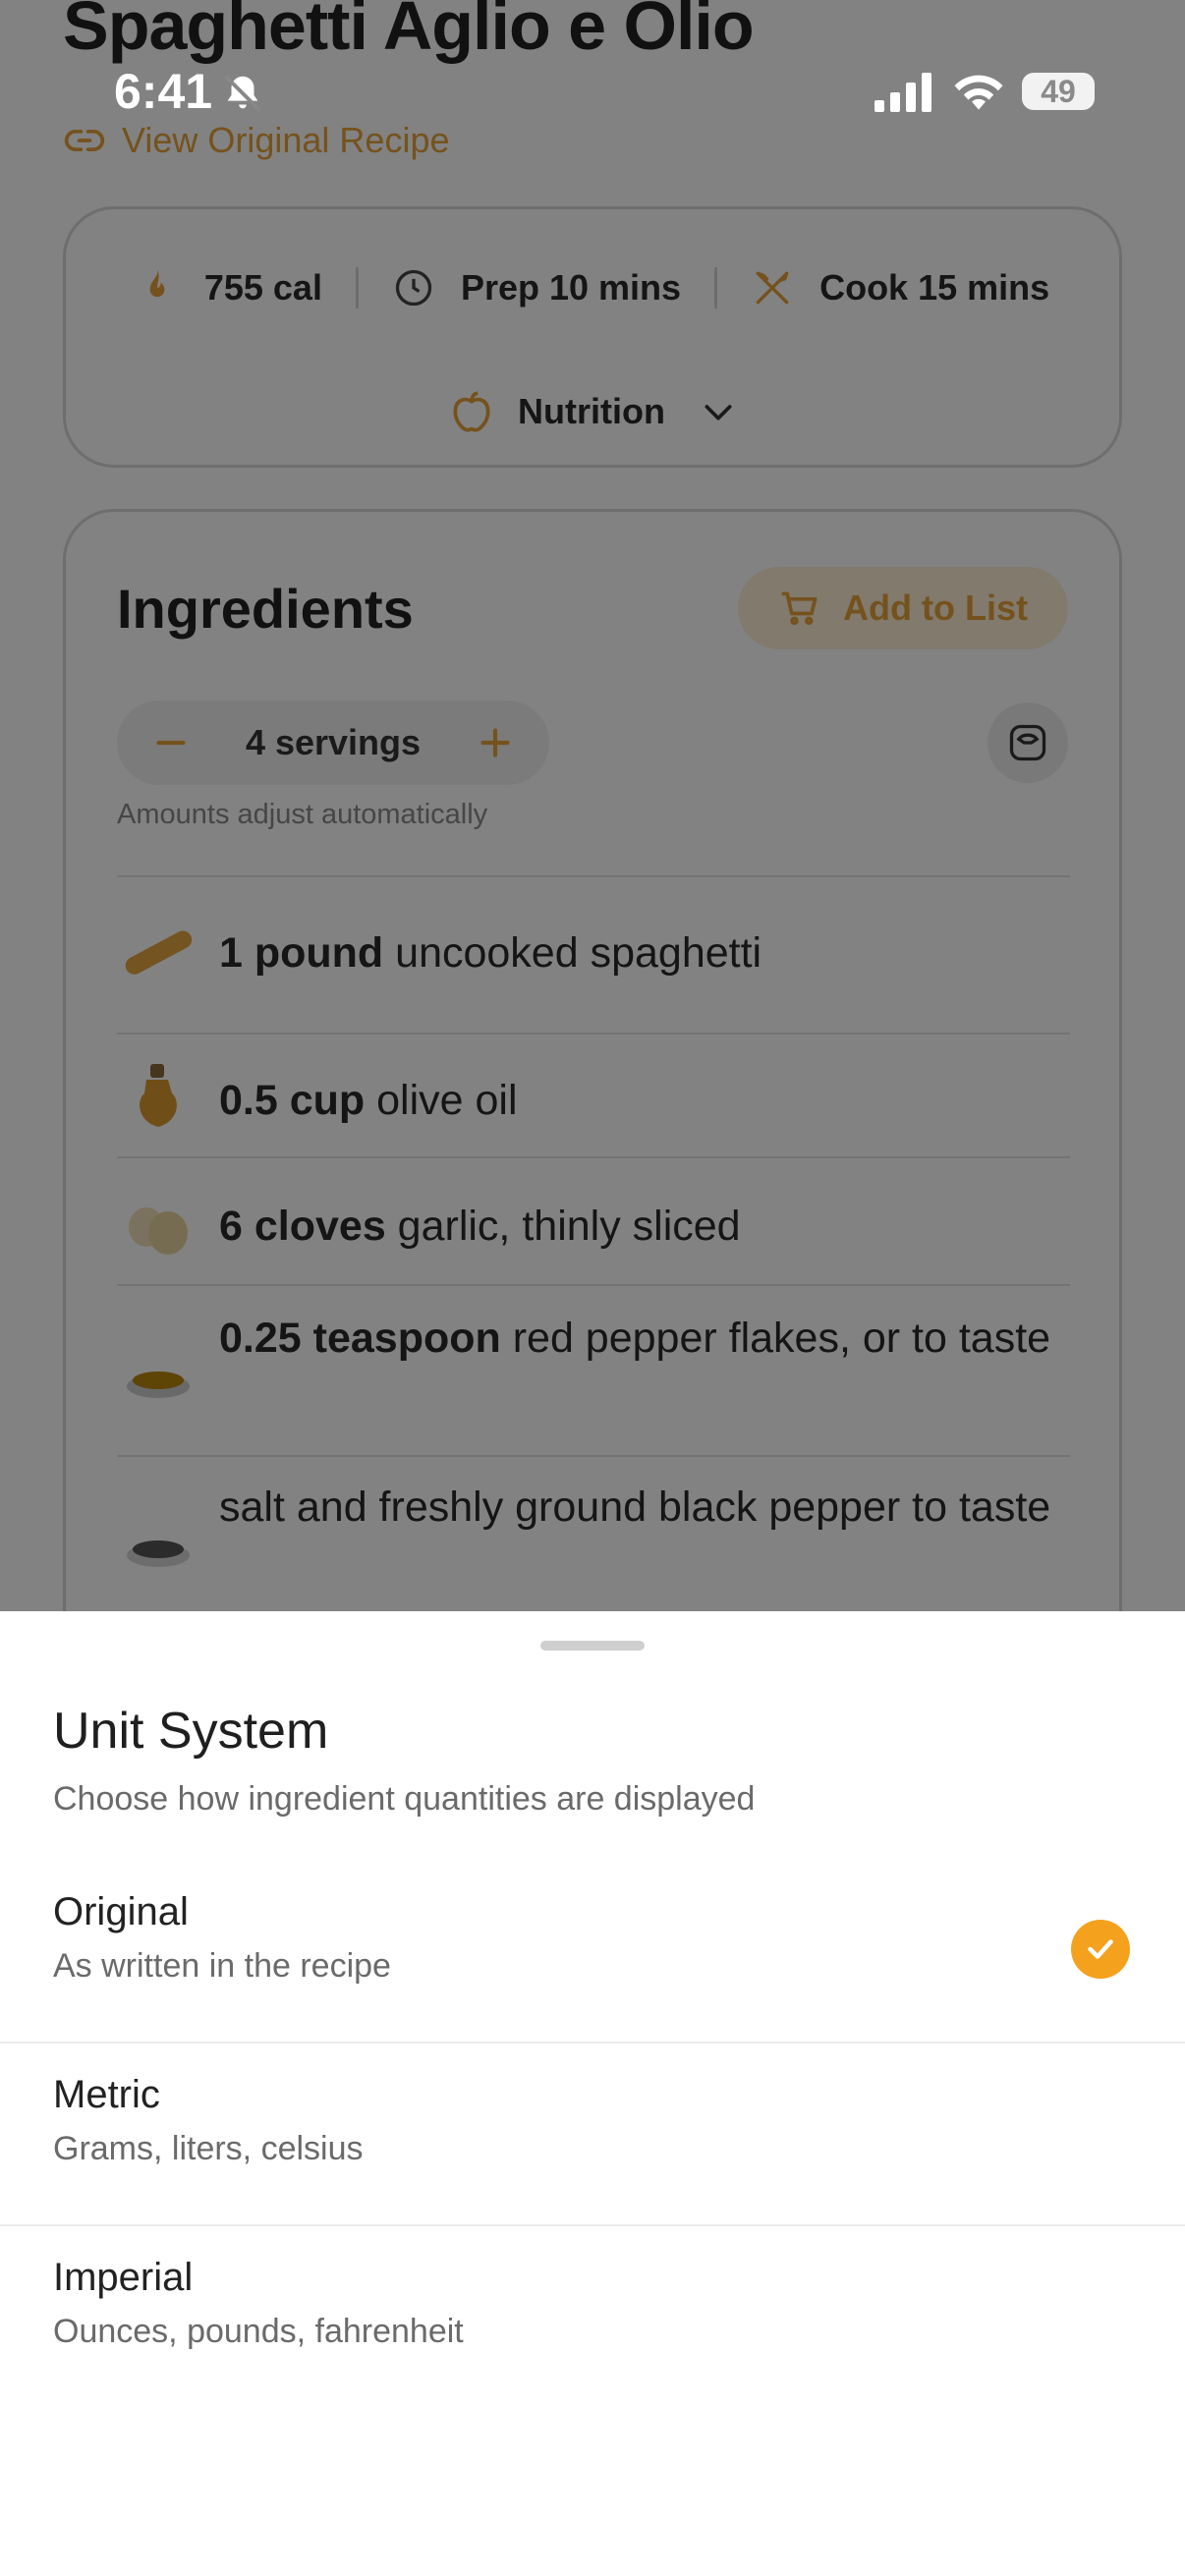 The image size is (1185, 2576). Describe the element at coordinates (592, 1646) in the screenshot. I see `sheet-drag-handle` at that location.